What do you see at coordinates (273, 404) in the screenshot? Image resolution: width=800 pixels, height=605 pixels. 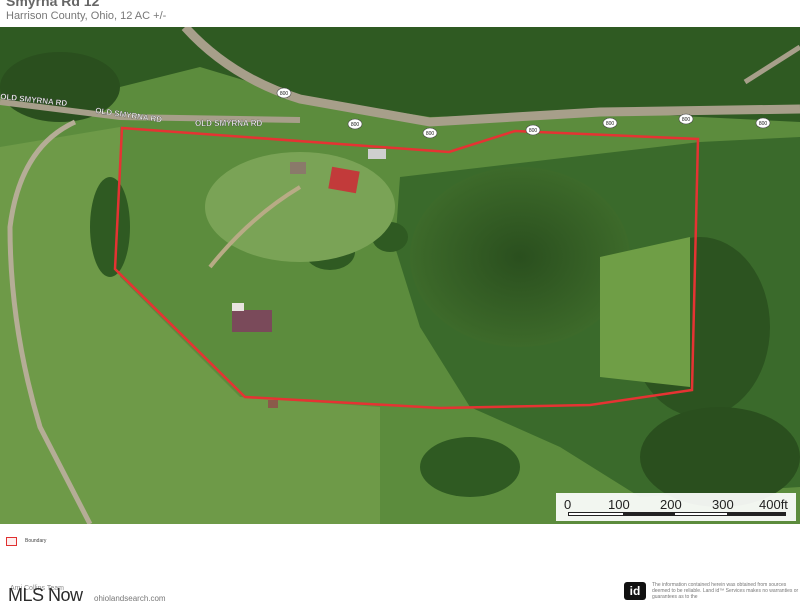 I see `shed-building` at bounding box center [273, 404].